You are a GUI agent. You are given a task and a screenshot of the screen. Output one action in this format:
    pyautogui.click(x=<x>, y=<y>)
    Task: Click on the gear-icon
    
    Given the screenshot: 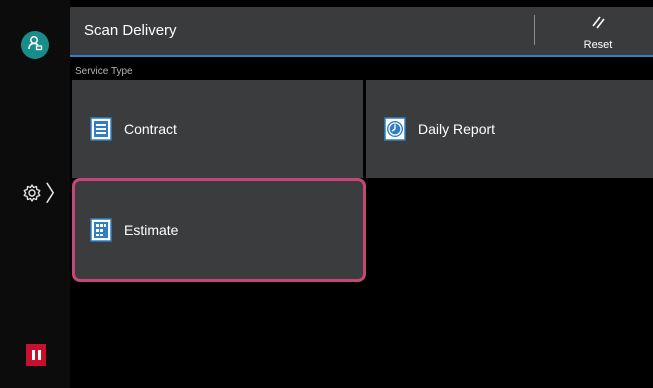 What is the action you would take?
    pyautogui.click(x=32, y=195)
    